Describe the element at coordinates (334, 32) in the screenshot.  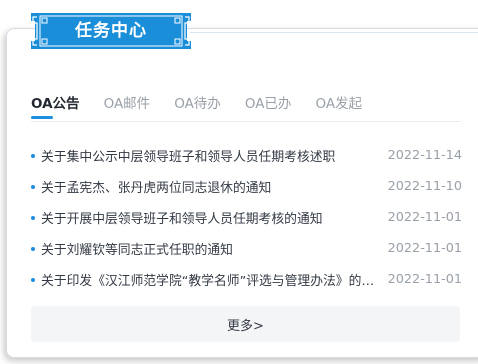
I see `header-divider` at that location.